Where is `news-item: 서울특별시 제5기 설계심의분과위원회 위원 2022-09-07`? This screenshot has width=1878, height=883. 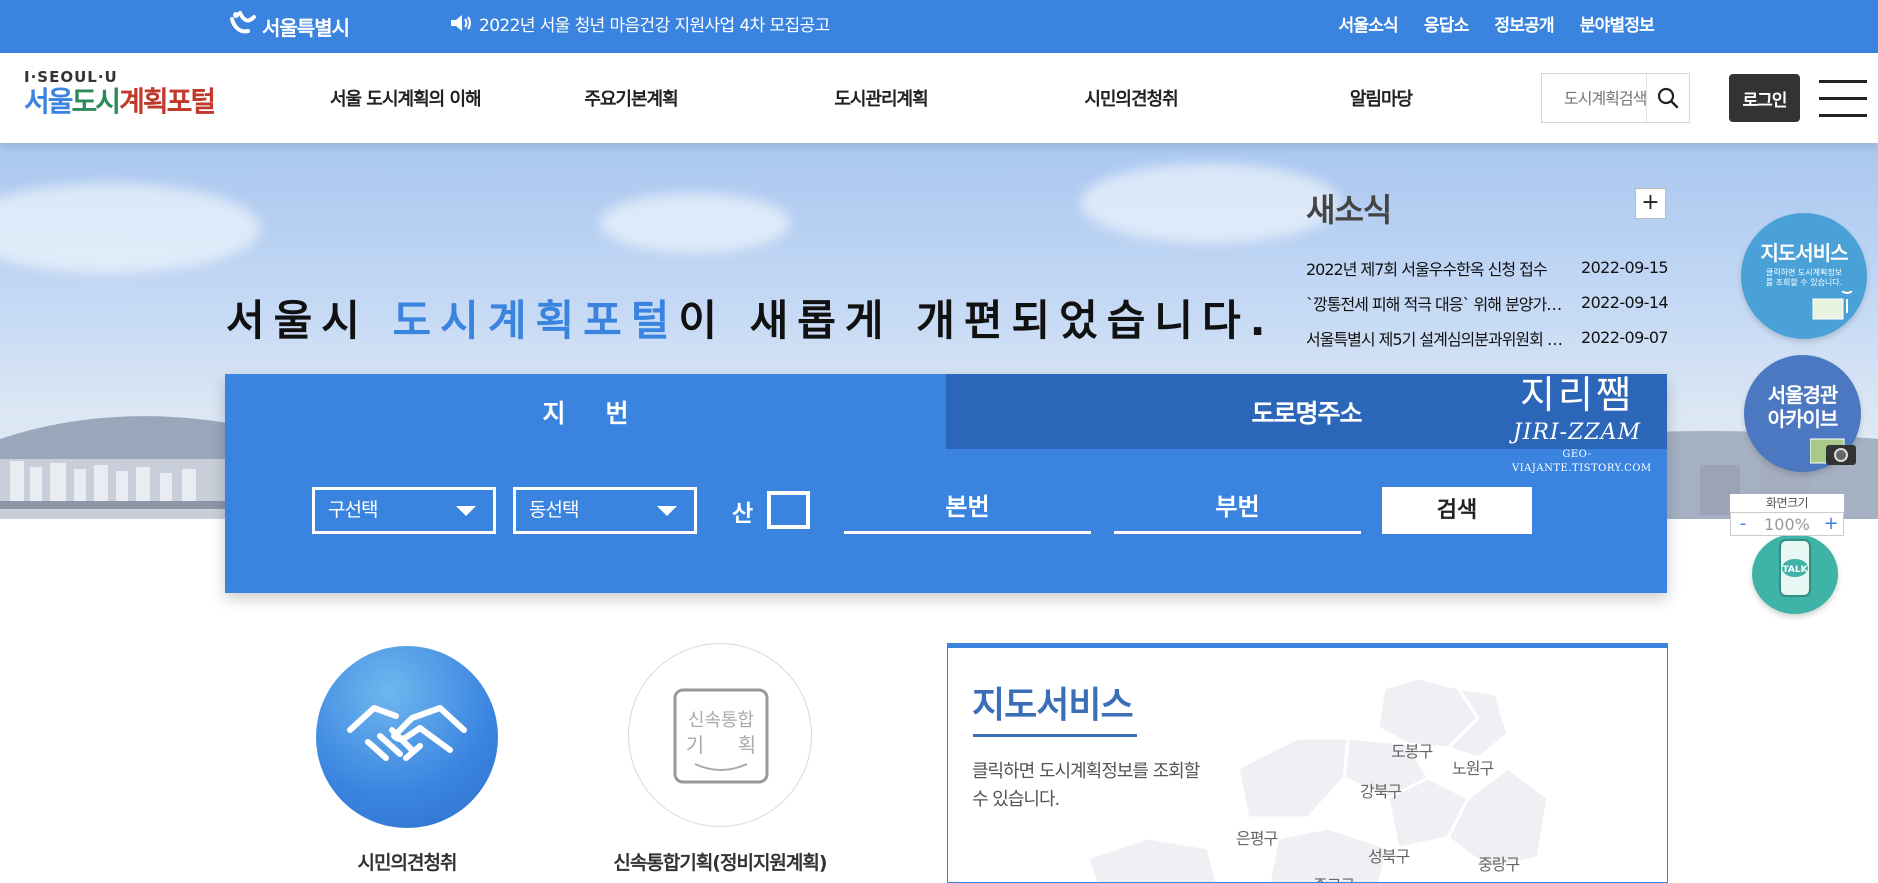 news-item: 서울특별시 제5기 설계심의분과위원회 위원 2022-09-07 is located at coordinates (1487, 337).